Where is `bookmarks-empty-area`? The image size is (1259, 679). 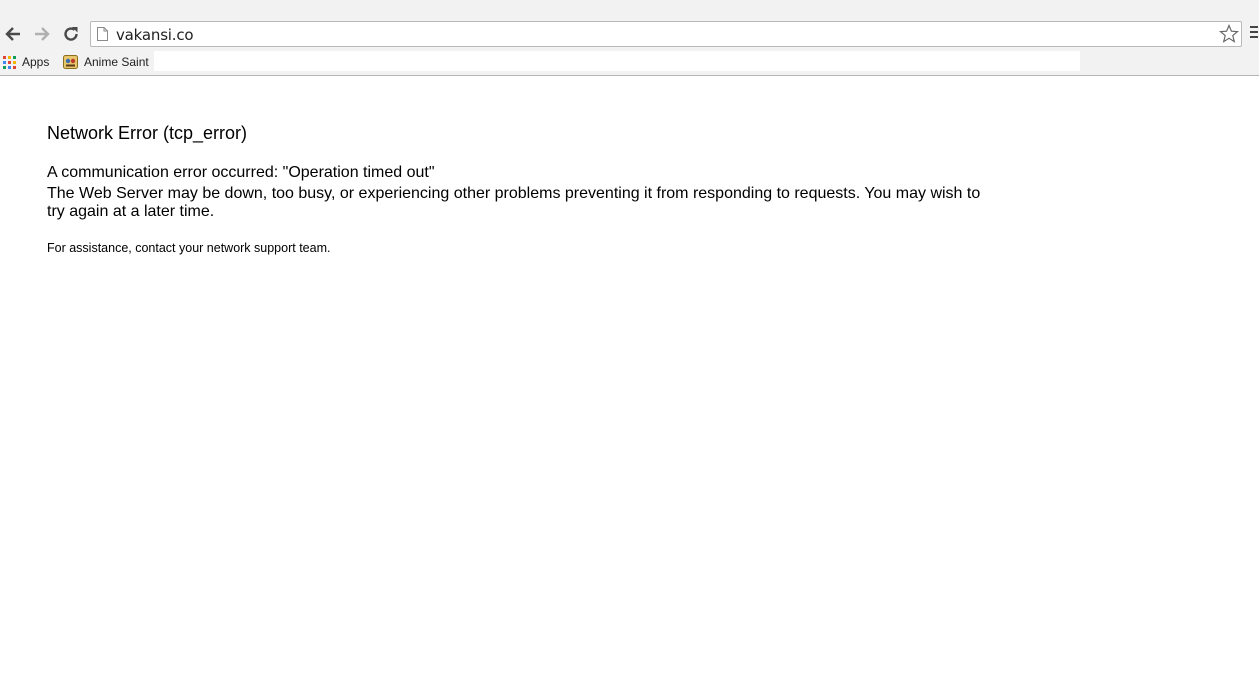
bookmarks-empty-area is located at coordinates (617, 61).